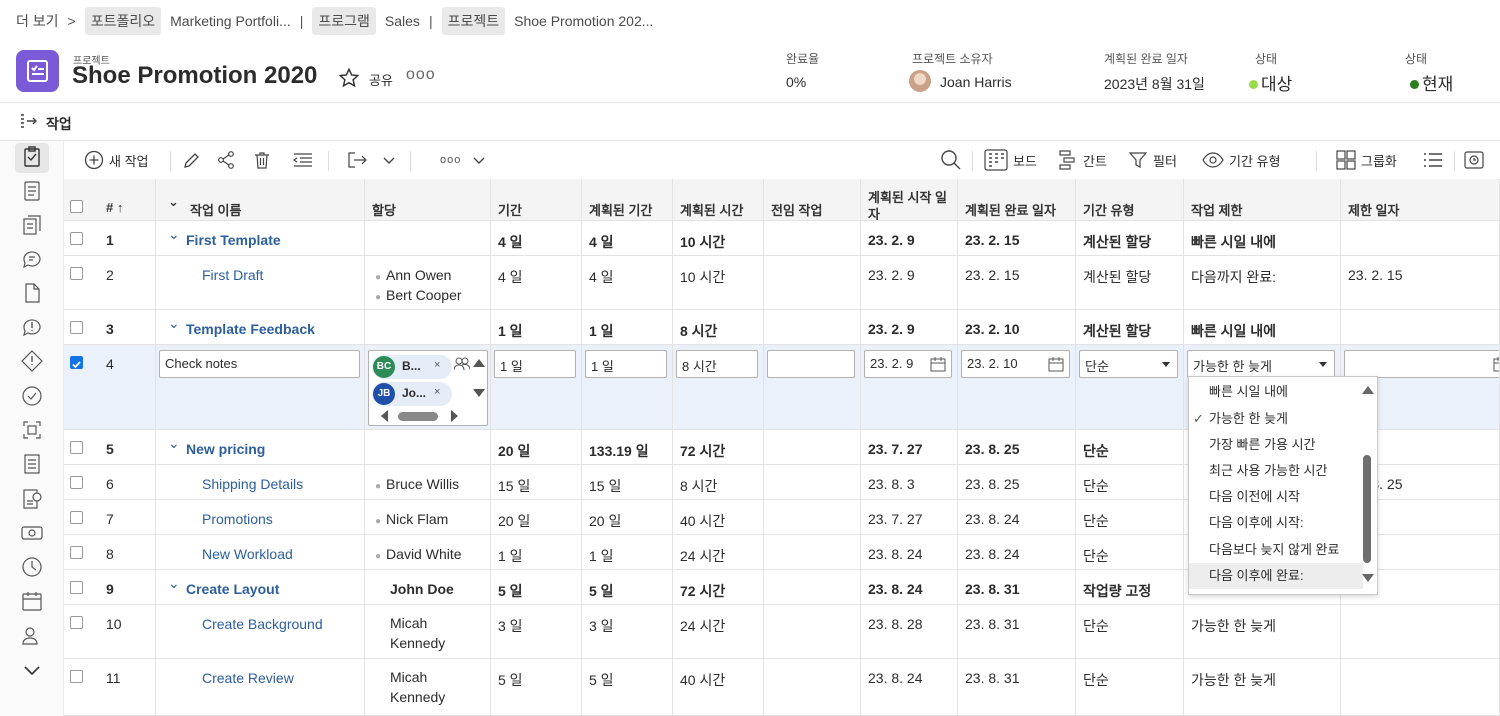  I want to click on planned-duration-input-cell: 1 일, so click(627, 387).